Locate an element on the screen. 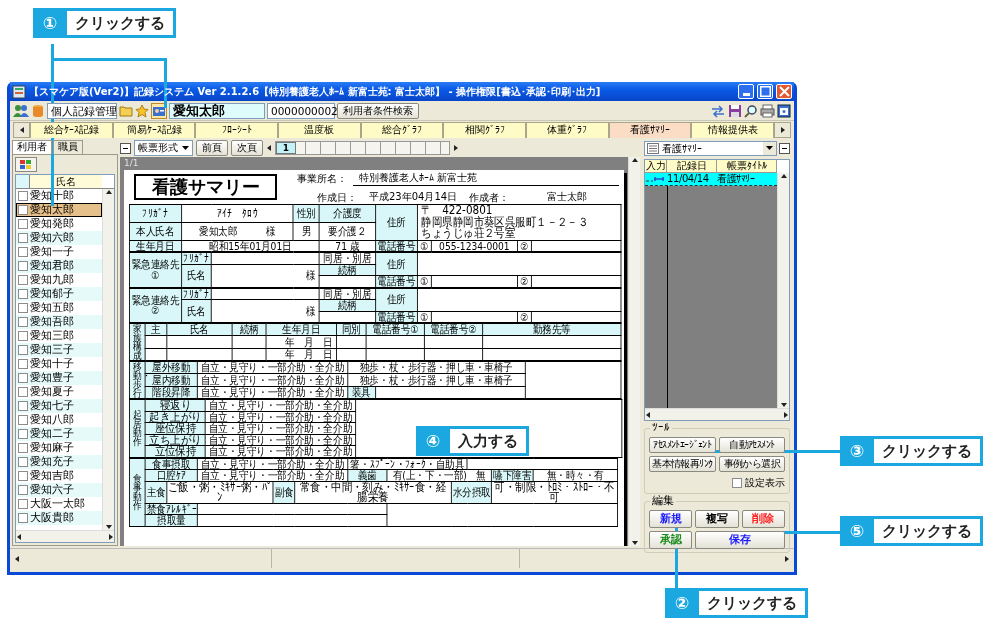  list-item: 愛知三子 is located at coordinates (59, 350).